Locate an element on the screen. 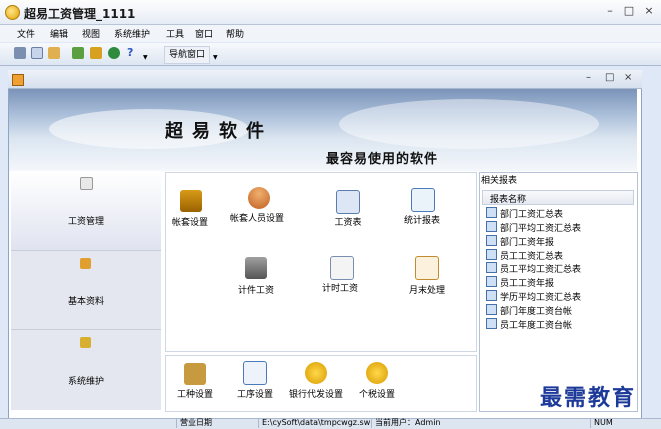 The height and width of the screenshot is (429, 661). nav-label-salary: 工资管理 is located at coordinates (85, 222).